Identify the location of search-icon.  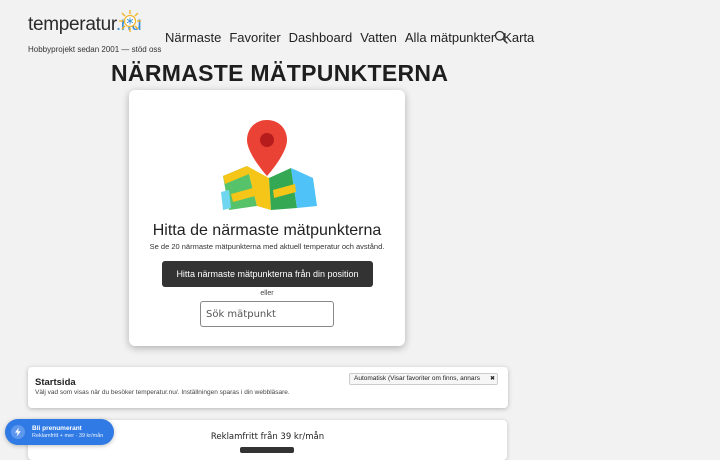
(501, 37).